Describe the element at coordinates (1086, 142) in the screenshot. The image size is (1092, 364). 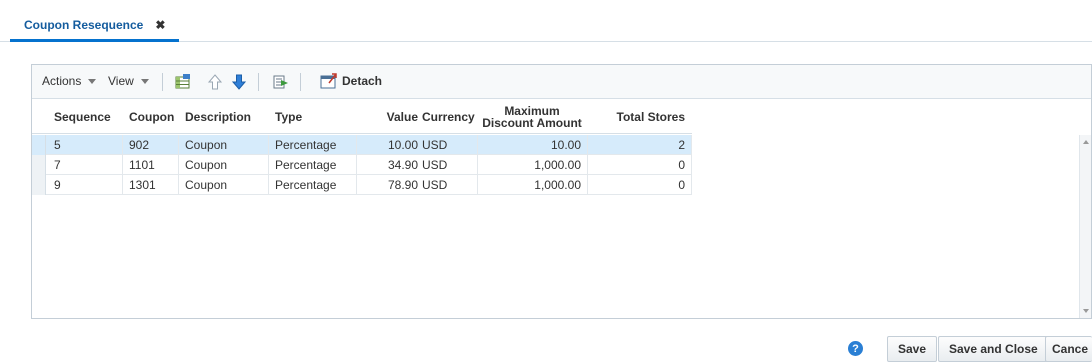
I see `scroll-up-icon` at that location.